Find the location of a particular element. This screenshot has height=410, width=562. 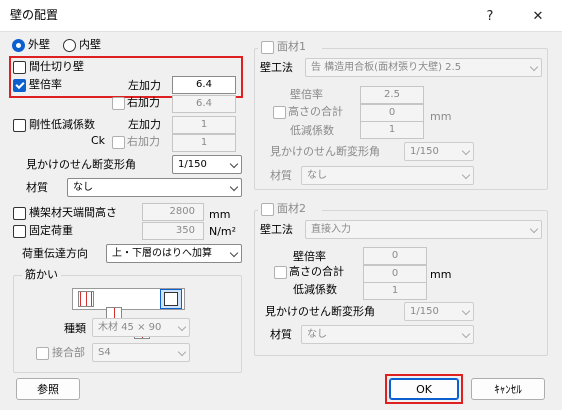

partition-checkbox is located at coordinates (19, 67).